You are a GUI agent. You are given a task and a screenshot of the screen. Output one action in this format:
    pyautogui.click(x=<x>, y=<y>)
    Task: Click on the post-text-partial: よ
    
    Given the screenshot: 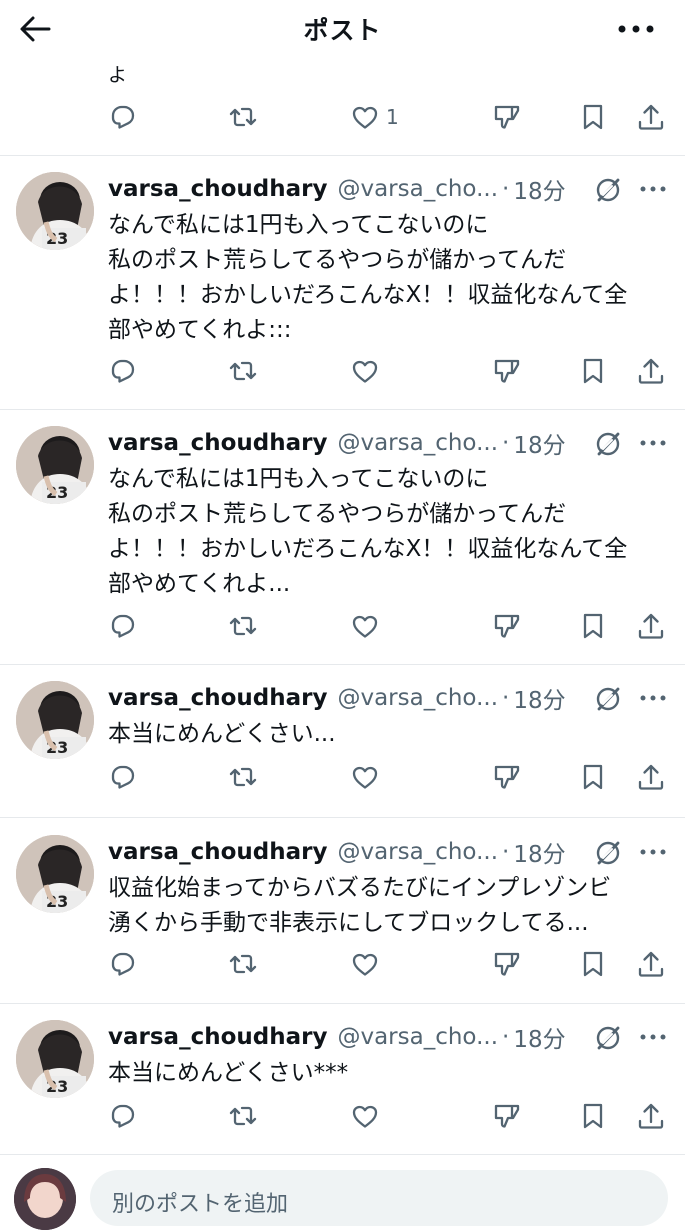 What is the action you would take?
    pyautogui.click(x=118, y=75)
    